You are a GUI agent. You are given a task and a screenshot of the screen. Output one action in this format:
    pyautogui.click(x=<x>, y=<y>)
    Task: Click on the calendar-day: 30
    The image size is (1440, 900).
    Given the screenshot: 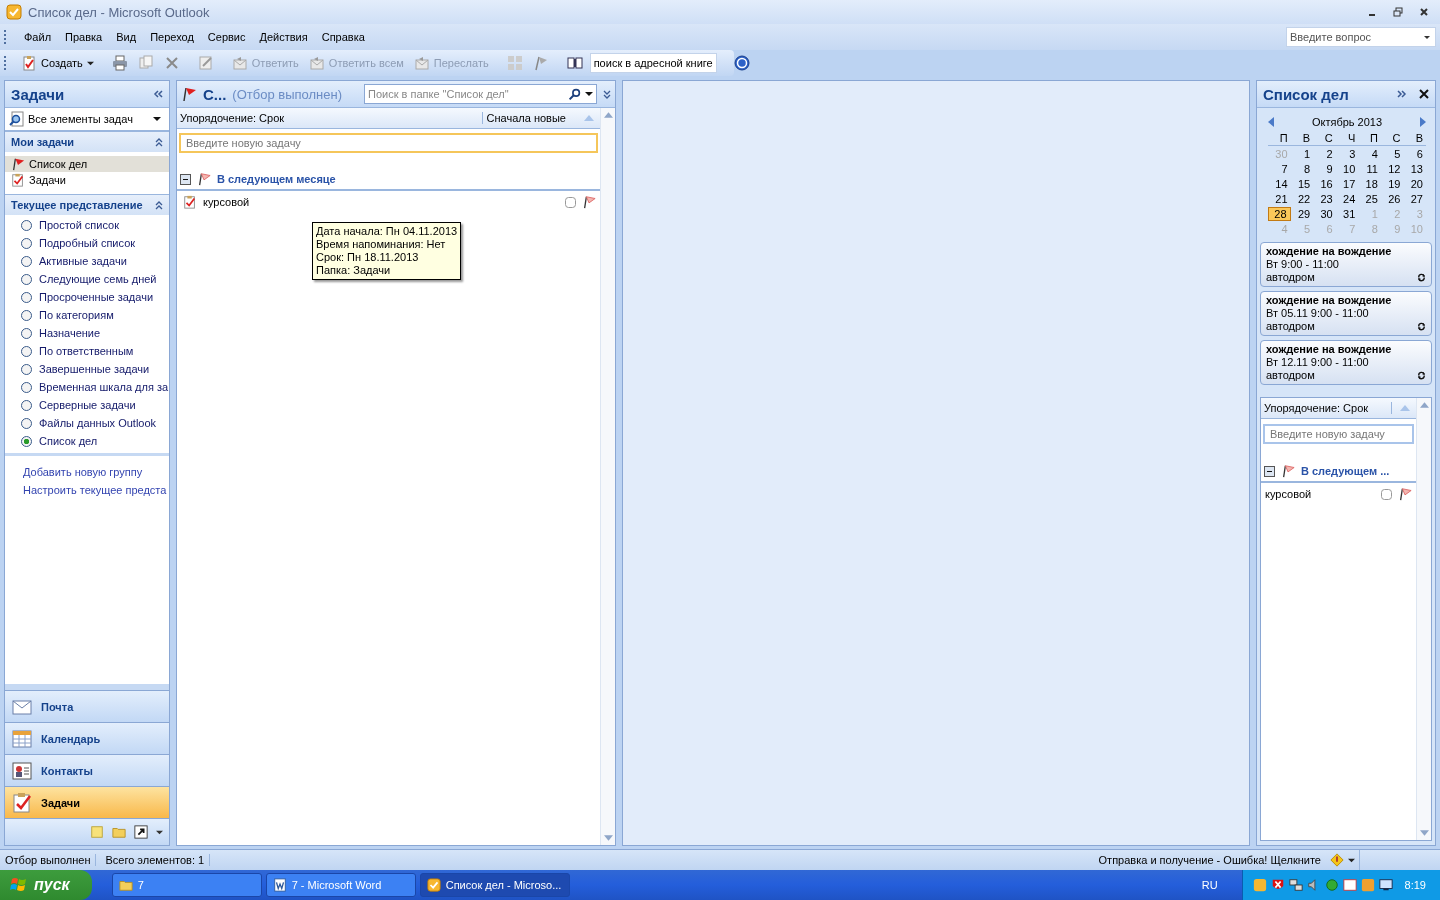 What is the action you would take?
    pyautogui.click(x=1324, y=213)
    